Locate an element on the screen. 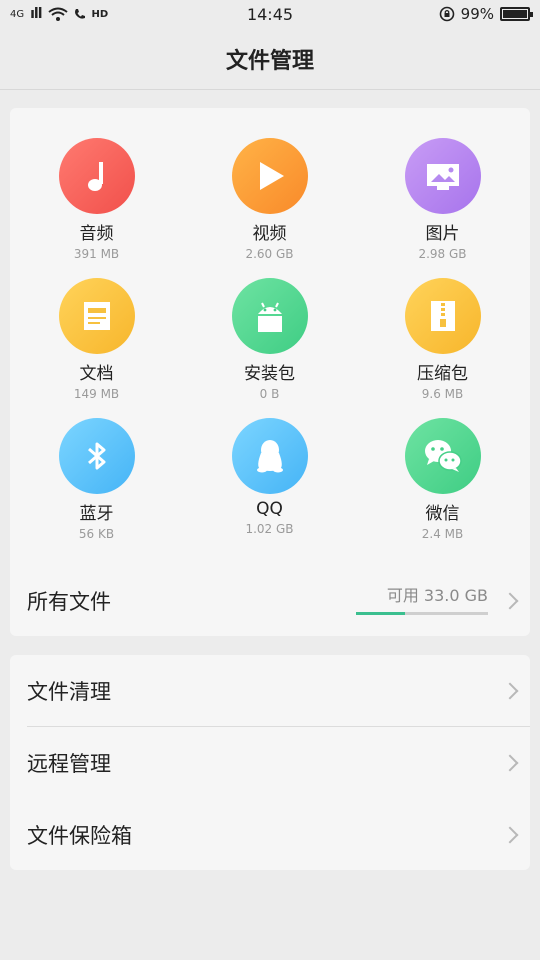 This screenshot has height=960, width=540. all-files-label: 所有文件 is located at coordinates (69, 602).